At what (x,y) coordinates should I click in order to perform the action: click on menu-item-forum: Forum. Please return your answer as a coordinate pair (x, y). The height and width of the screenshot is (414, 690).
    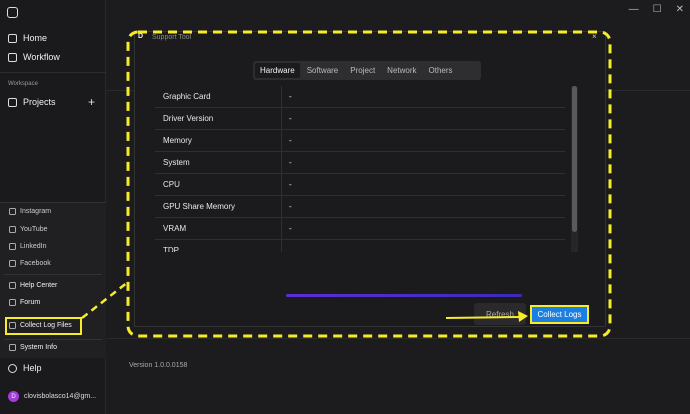
    Looking at the image, I should click on (24, 302).